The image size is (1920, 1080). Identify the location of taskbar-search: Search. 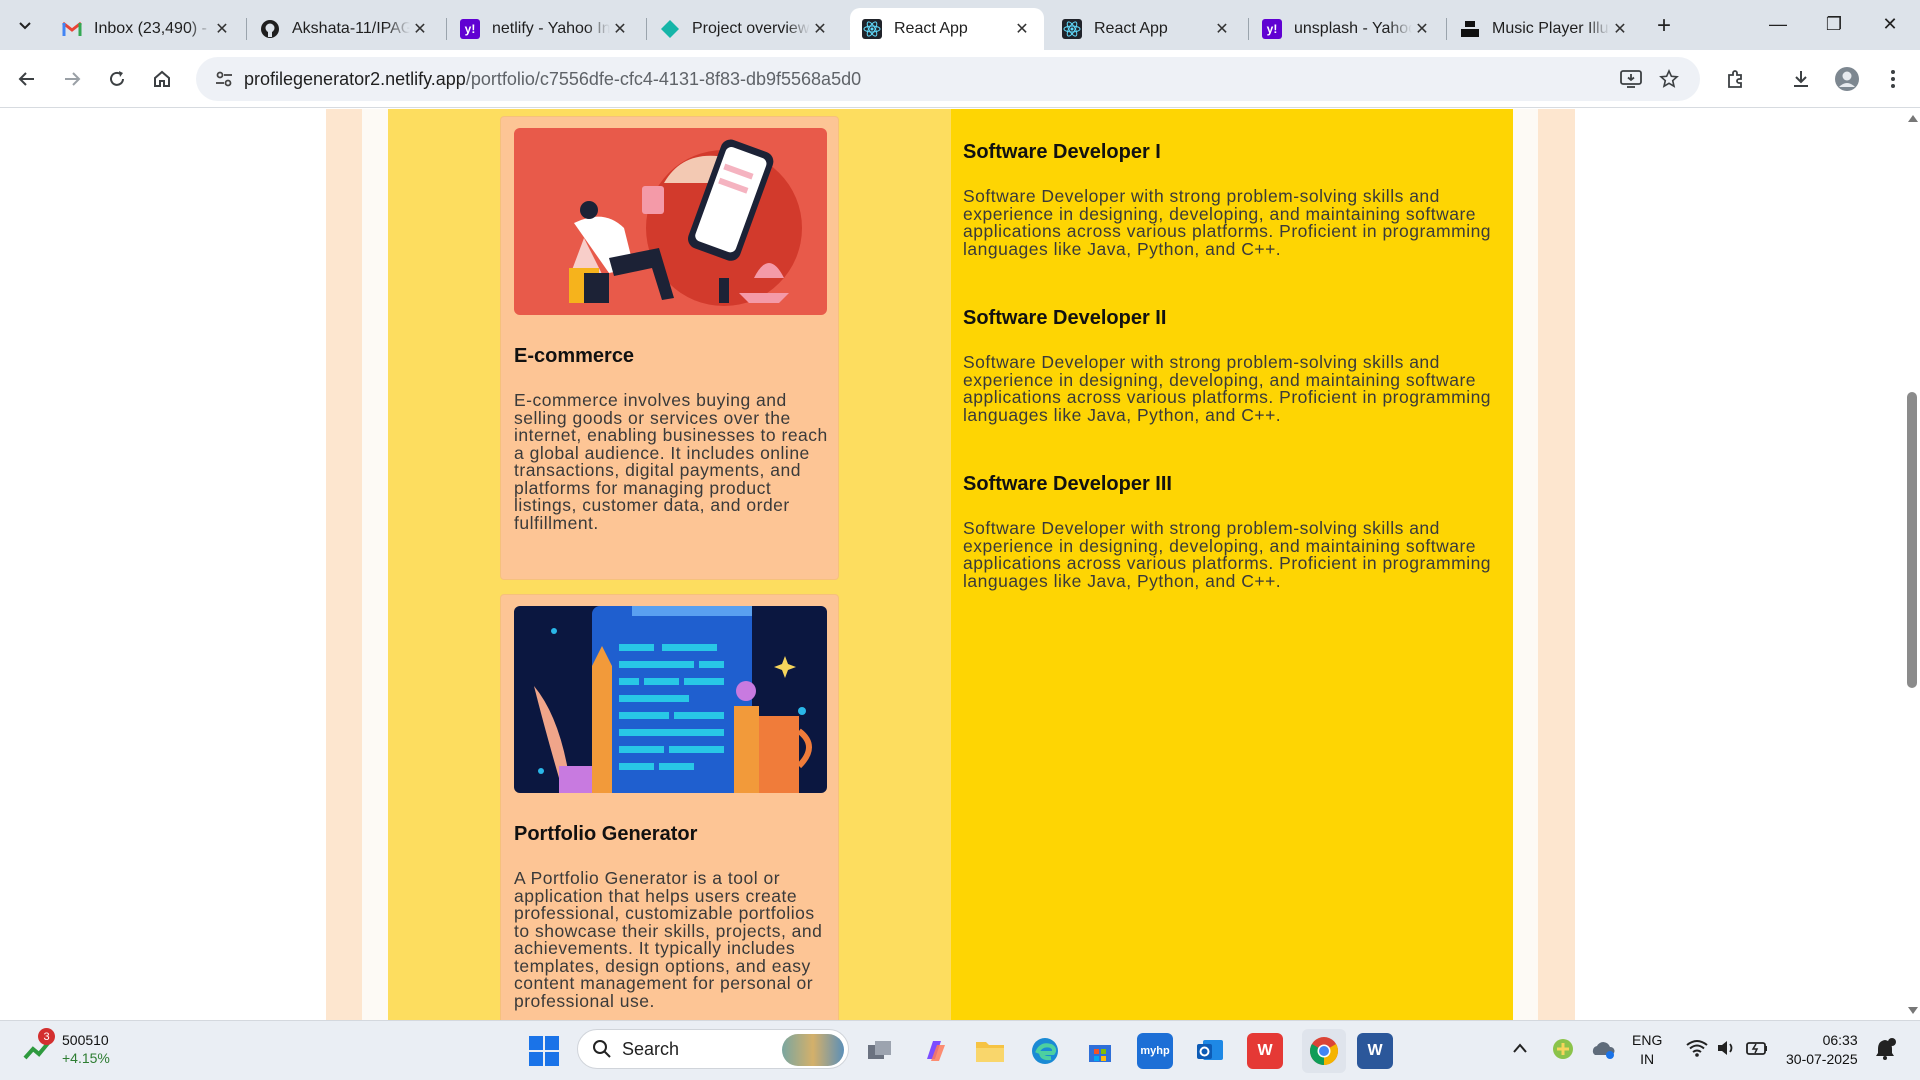
(713, 1049).